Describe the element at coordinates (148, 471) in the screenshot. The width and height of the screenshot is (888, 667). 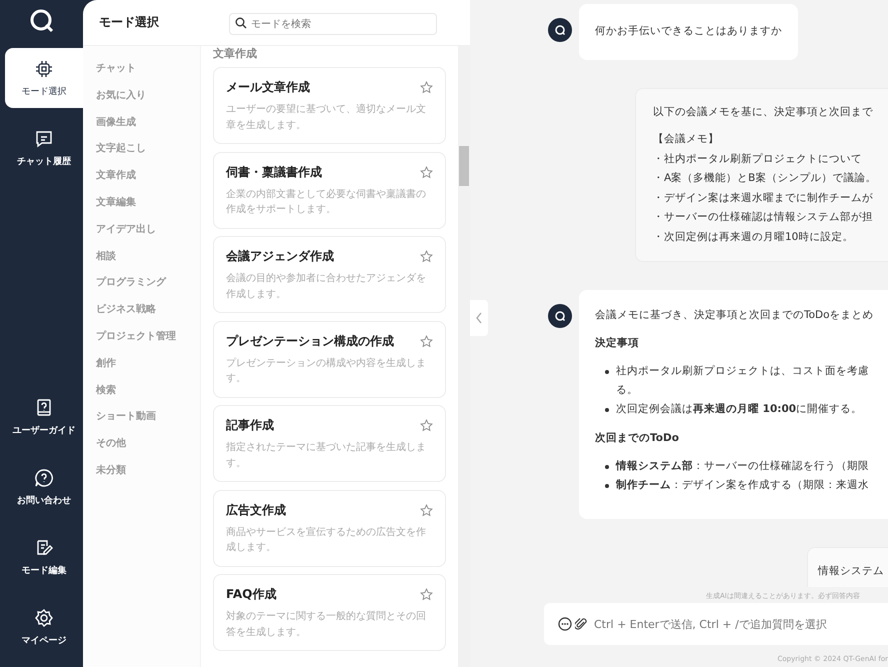
I see `category-item: 未分類` at that location.